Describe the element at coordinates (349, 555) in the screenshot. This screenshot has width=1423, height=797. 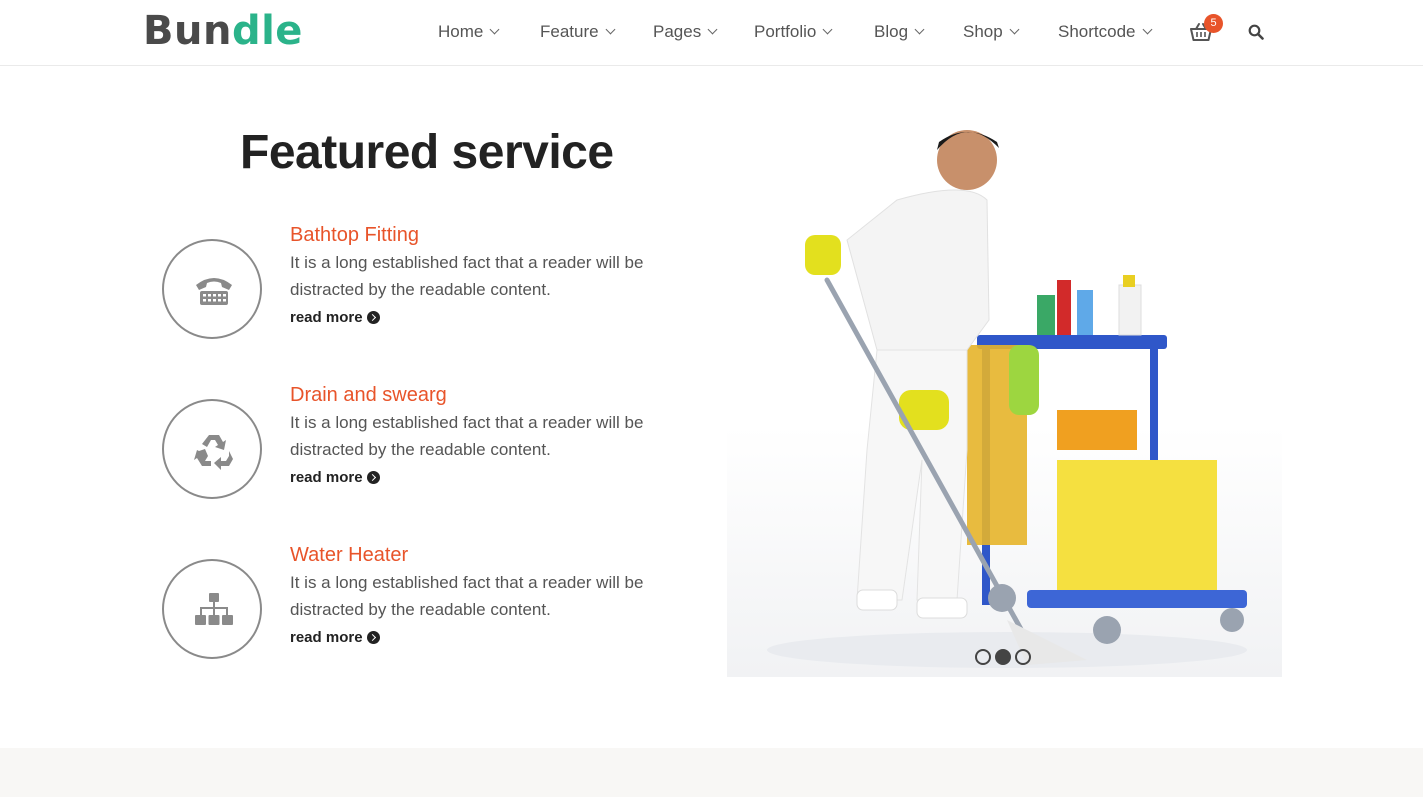
I see `service-title: Water Heater` at that location.